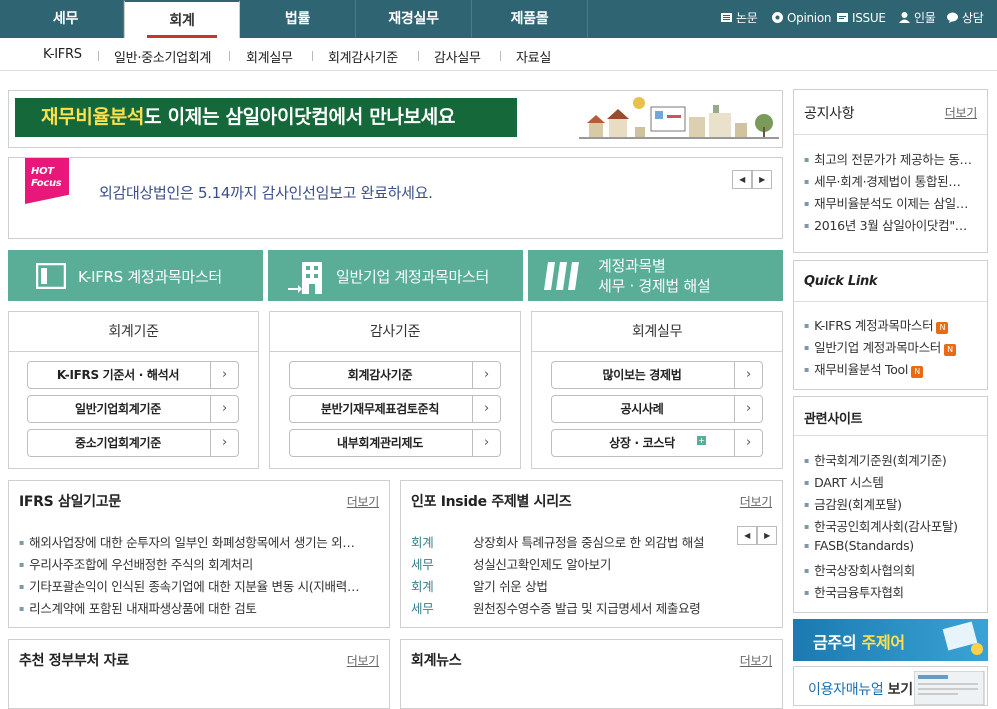  What do you see at coordinates (762, 179) in the screenshot?
I see `hot-next-button: ▶` at bounding box center [762, 179].